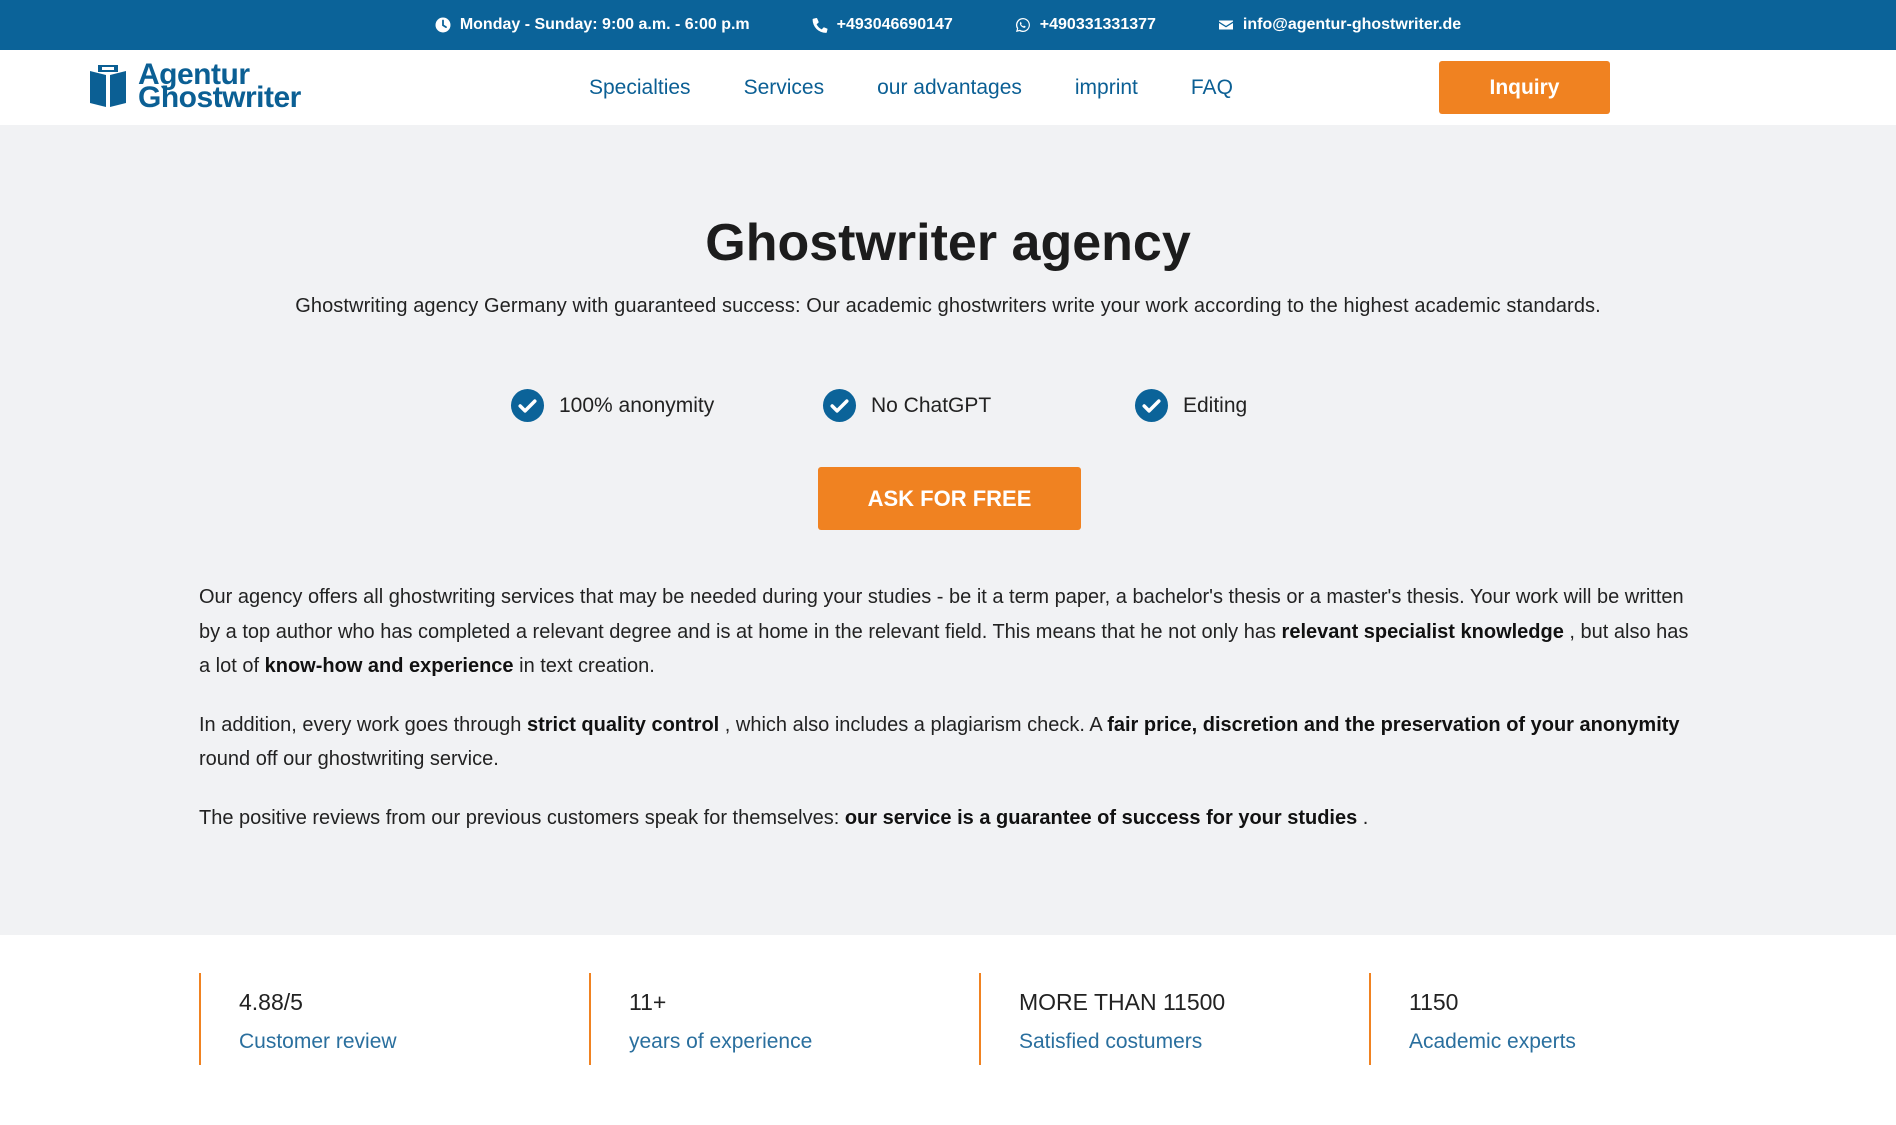 The width and height of the screenshot is (1896, 1125). Describe the element at coordinates (1434, 1002) in the screenshot. I see `stat-value: 1150` at that location.